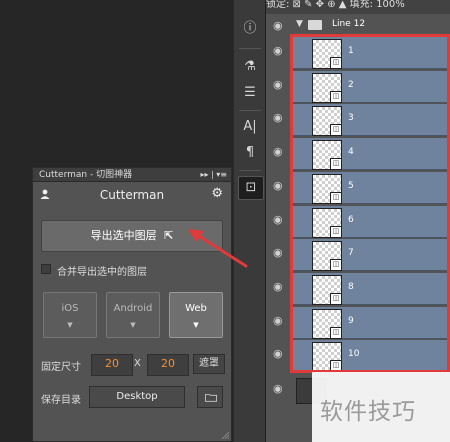  I want to click on external-link-icon: ⇱, so click(169, 235).